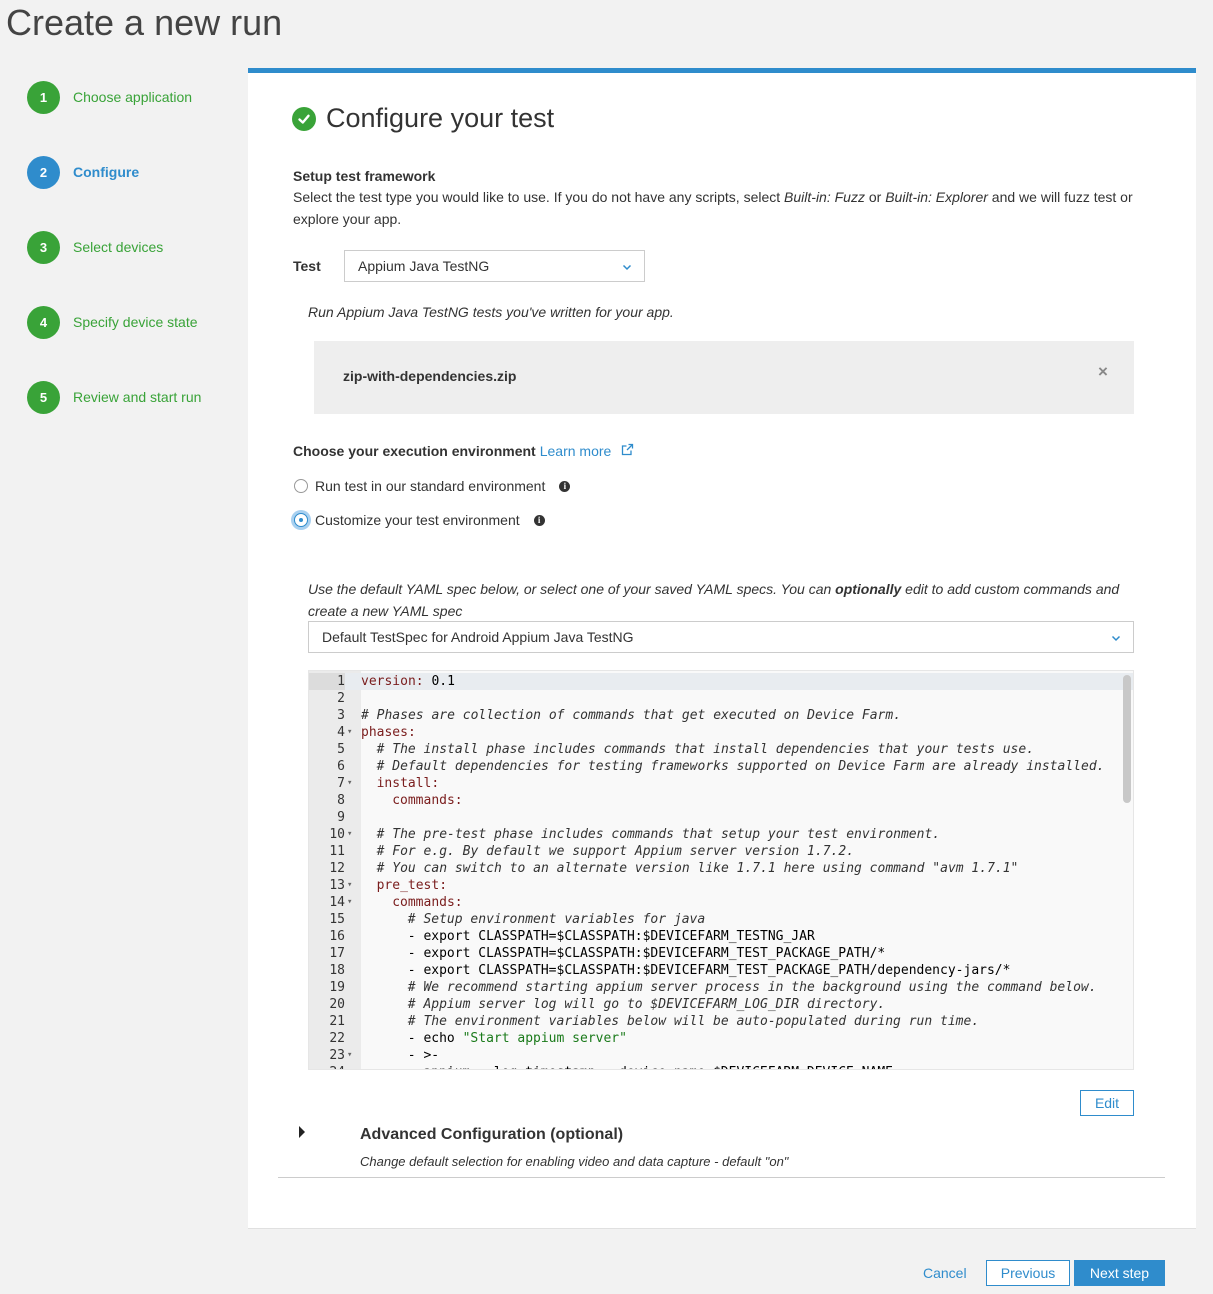  What do you see at coordinates (721, 1055) in the screenshot?
I see `code-line: 23 ▾ - >-` at bounding box center [721, 1055].